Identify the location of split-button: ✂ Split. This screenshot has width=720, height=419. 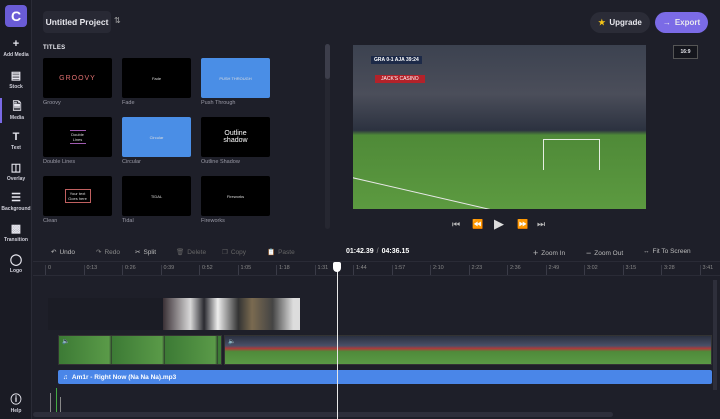
(145, 252).